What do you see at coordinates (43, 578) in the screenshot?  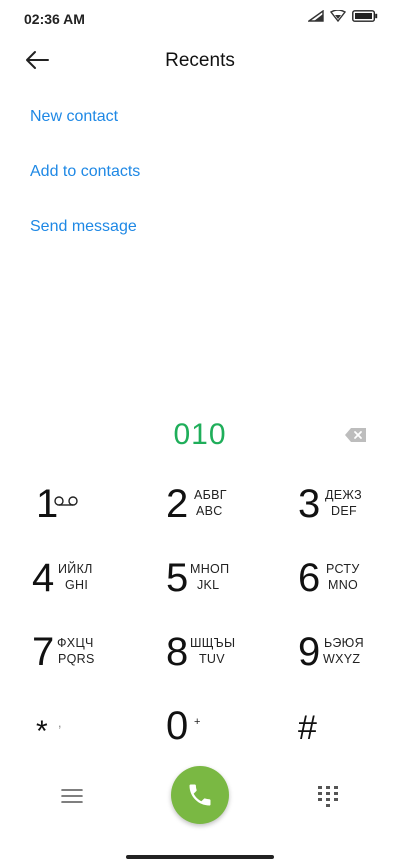 I see `key-digit: 4` at bounding box center [43, 578].